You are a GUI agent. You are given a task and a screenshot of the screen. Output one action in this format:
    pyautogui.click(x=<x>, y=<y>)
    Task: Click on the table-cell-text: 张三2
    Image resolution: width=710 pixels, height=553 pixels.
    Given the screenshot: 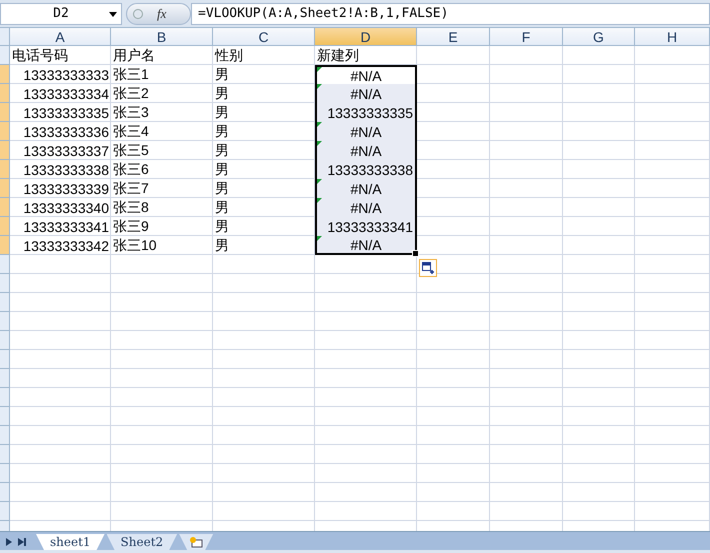 What is the action you would take?
    pyautogui.click(x=131, y=93)
    